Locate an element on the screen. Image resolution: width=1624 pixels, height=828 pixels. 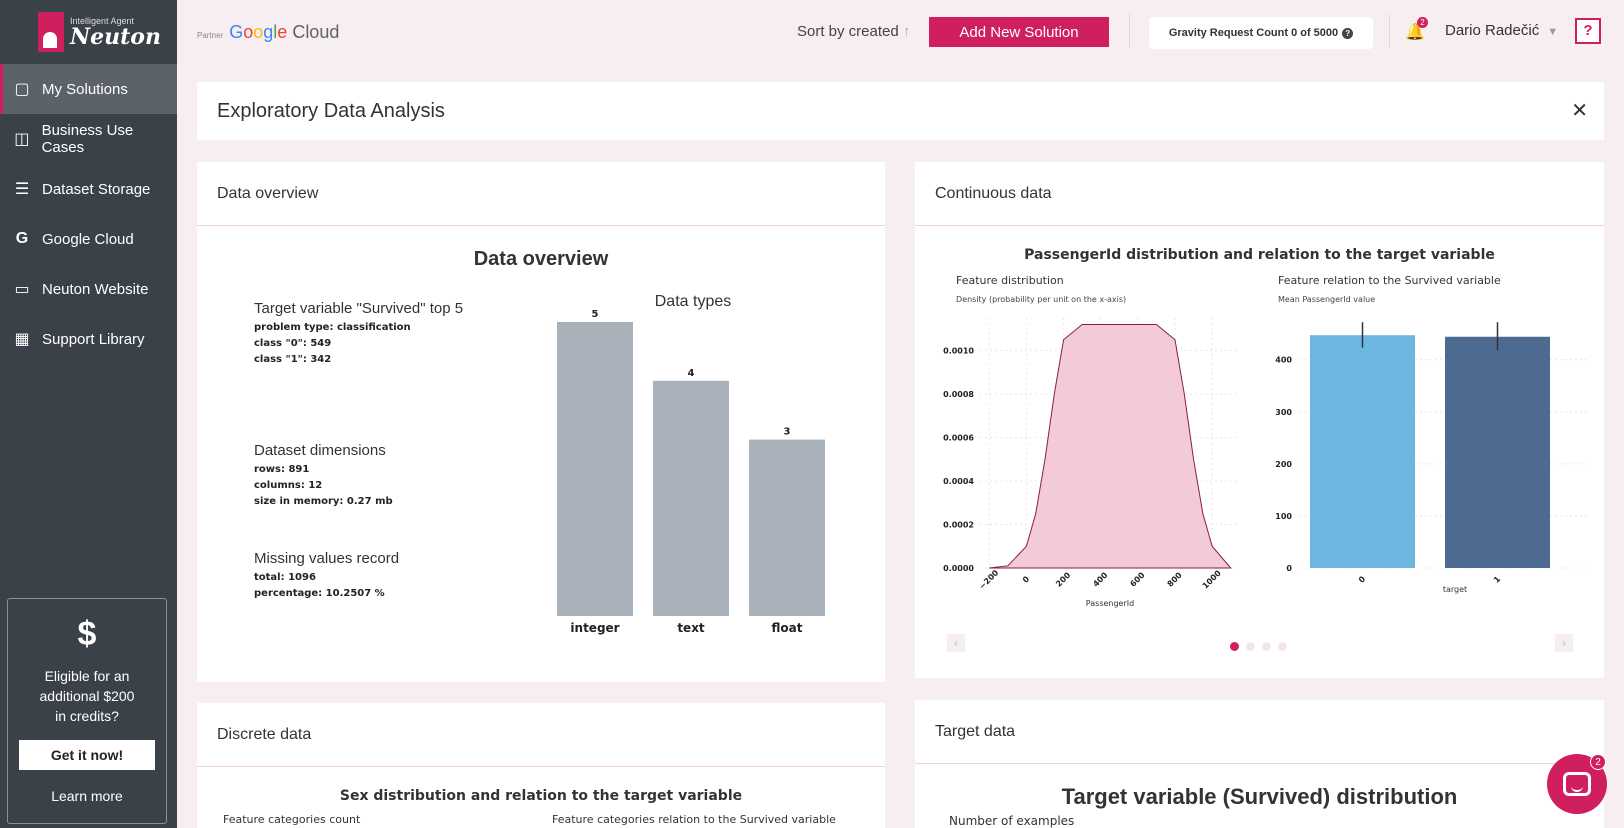
feature-categories-count-label: Feature categories count is located at coordinates (292, 819).